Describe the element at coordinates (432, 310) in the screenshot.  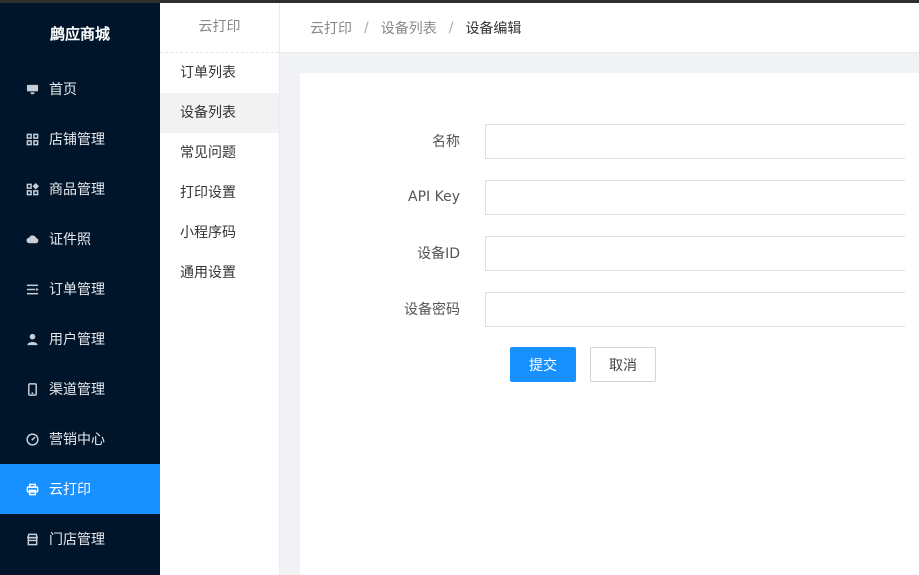
I see `device-password-label: 设备密码` at that location.